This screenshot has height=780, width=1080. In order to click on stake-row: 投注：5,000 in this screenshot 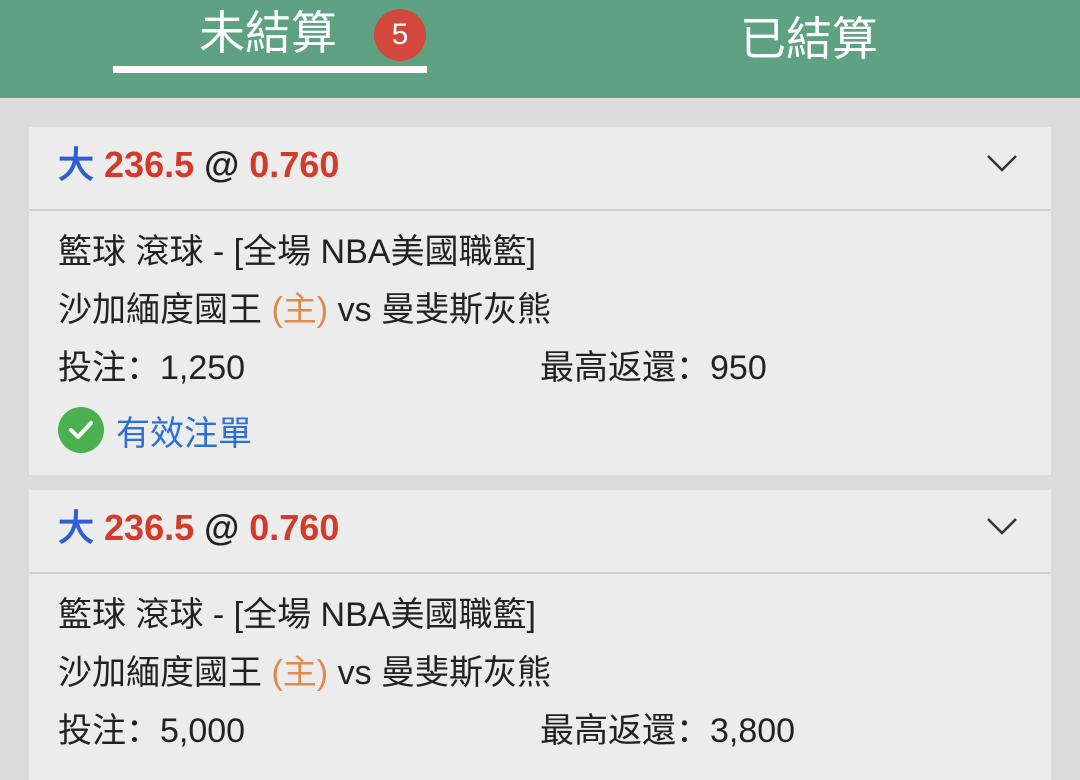, I will do `click(151, 731)`.